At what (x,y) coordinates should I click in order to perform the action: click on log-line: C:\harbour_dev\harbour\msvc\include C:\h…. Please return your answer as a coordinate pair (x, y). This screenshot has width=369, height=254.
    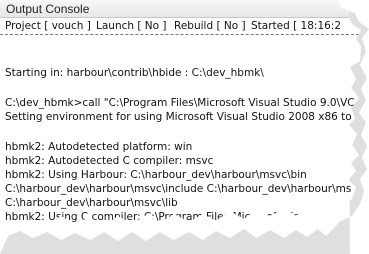
    Looking at the image, I should click on (178, 189).